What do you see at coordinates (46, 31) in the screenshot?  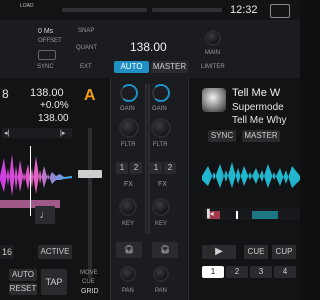 I see `offset-ms: 0 Ms` at bounding box center [46, 31].